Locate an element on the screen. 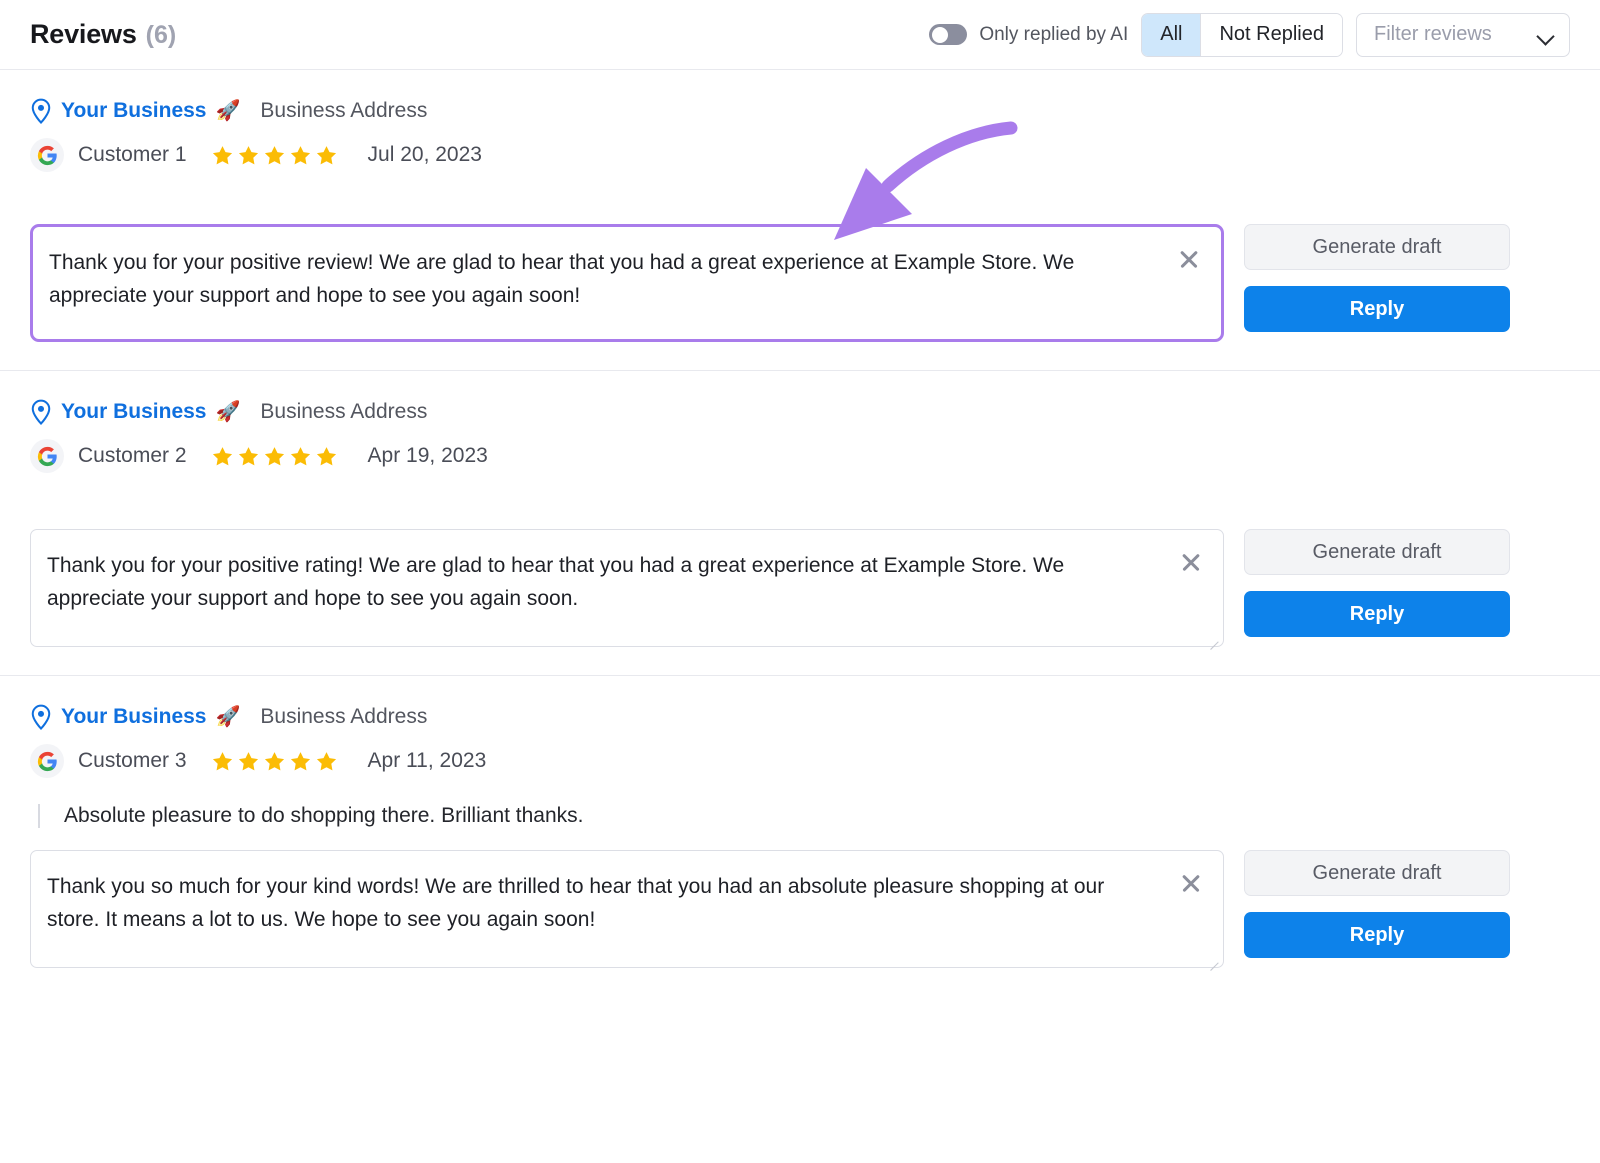 This screenshot has height=1163, width=1600. filter-reviews-placeholder: Filter reviews is located at coordinates (1433, 34).